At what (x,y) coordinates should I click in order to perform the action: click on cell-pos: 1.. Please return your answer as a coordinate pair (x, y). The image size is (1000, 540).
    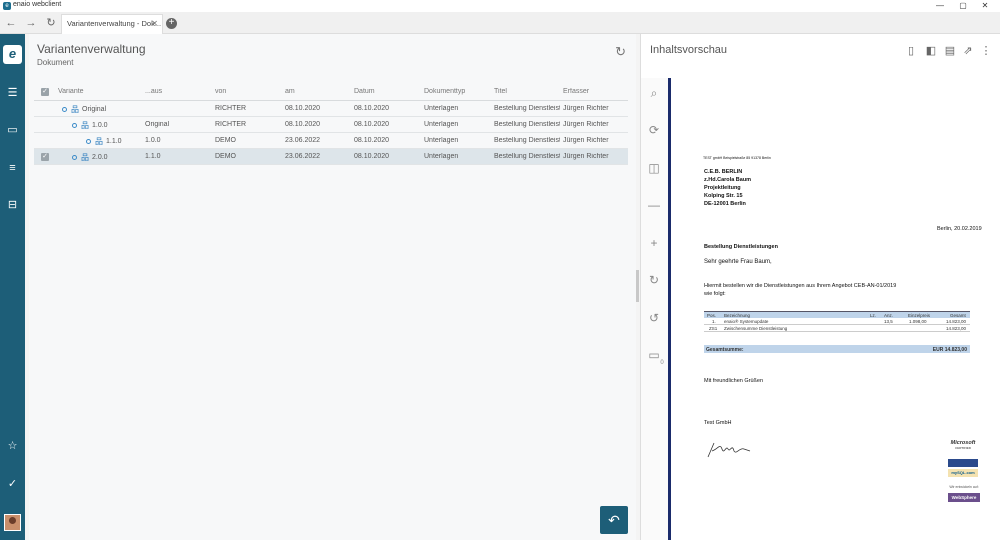
    Looking at the image, I should click on (714, 321).